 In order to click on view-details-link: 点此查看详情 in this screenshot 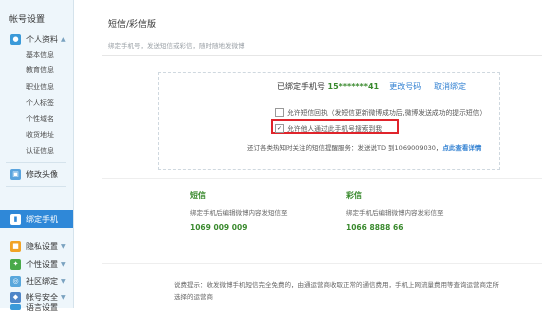, I will do `click(461, 148)`.